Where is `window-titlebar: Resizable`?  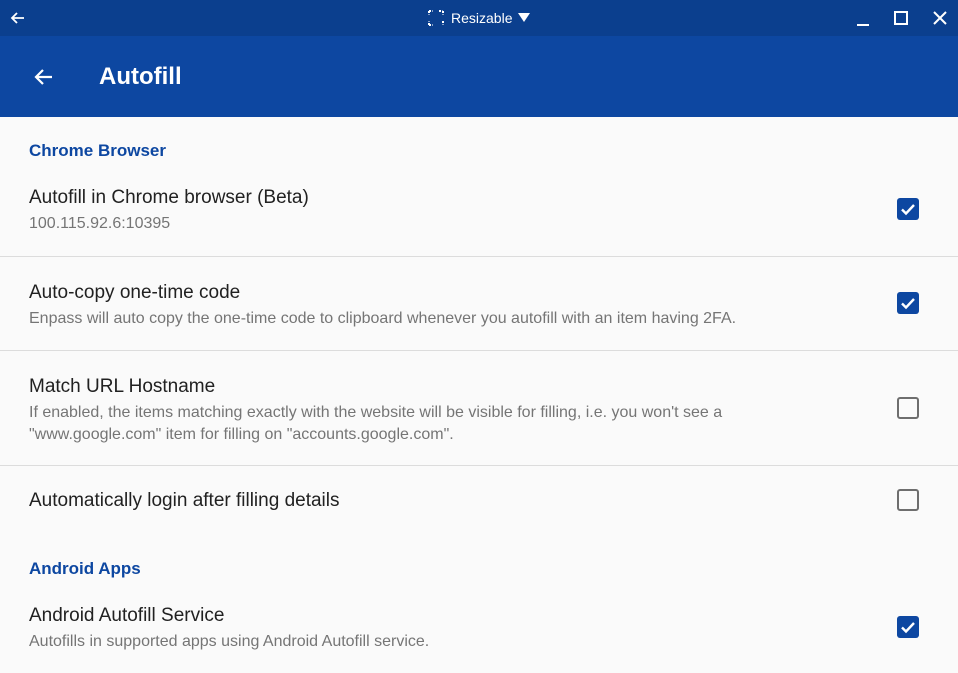
window-titlebar: Resizable is located at coordinates (479, 18).